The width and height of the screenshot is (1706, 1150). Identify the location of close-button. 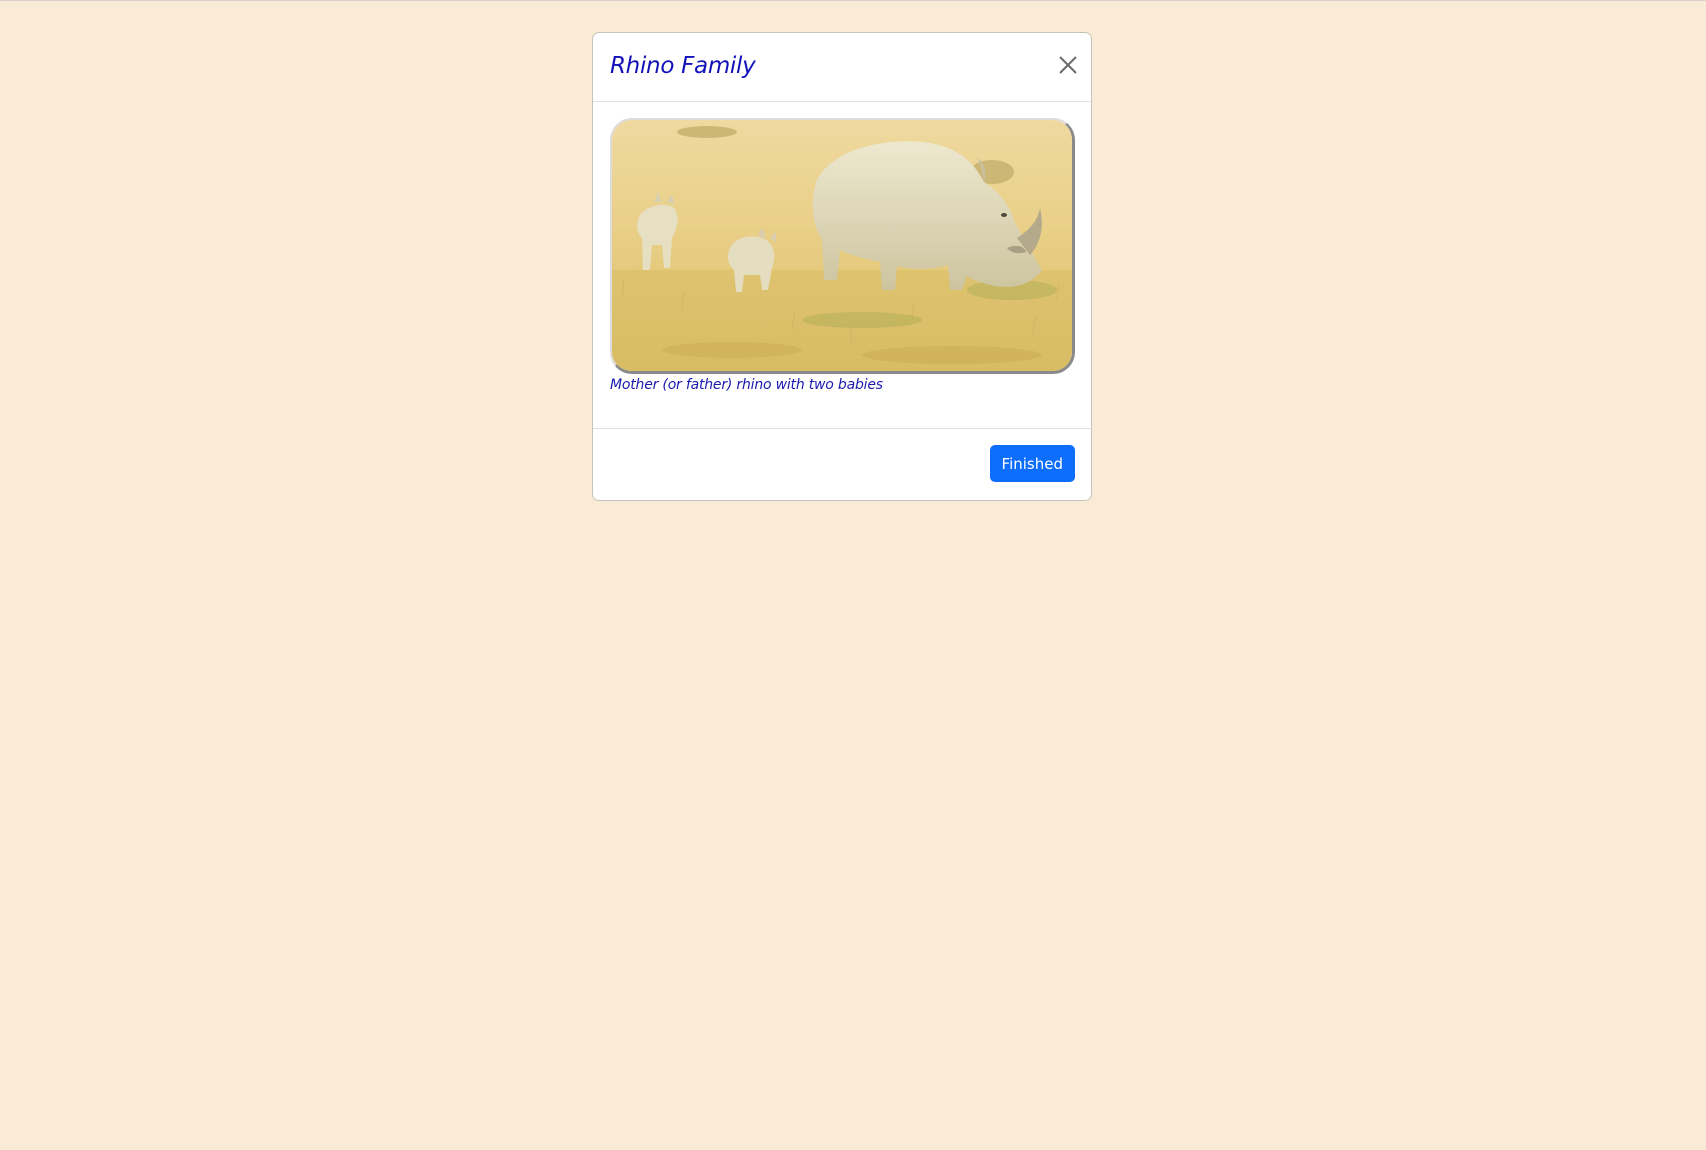
(1068, 65).